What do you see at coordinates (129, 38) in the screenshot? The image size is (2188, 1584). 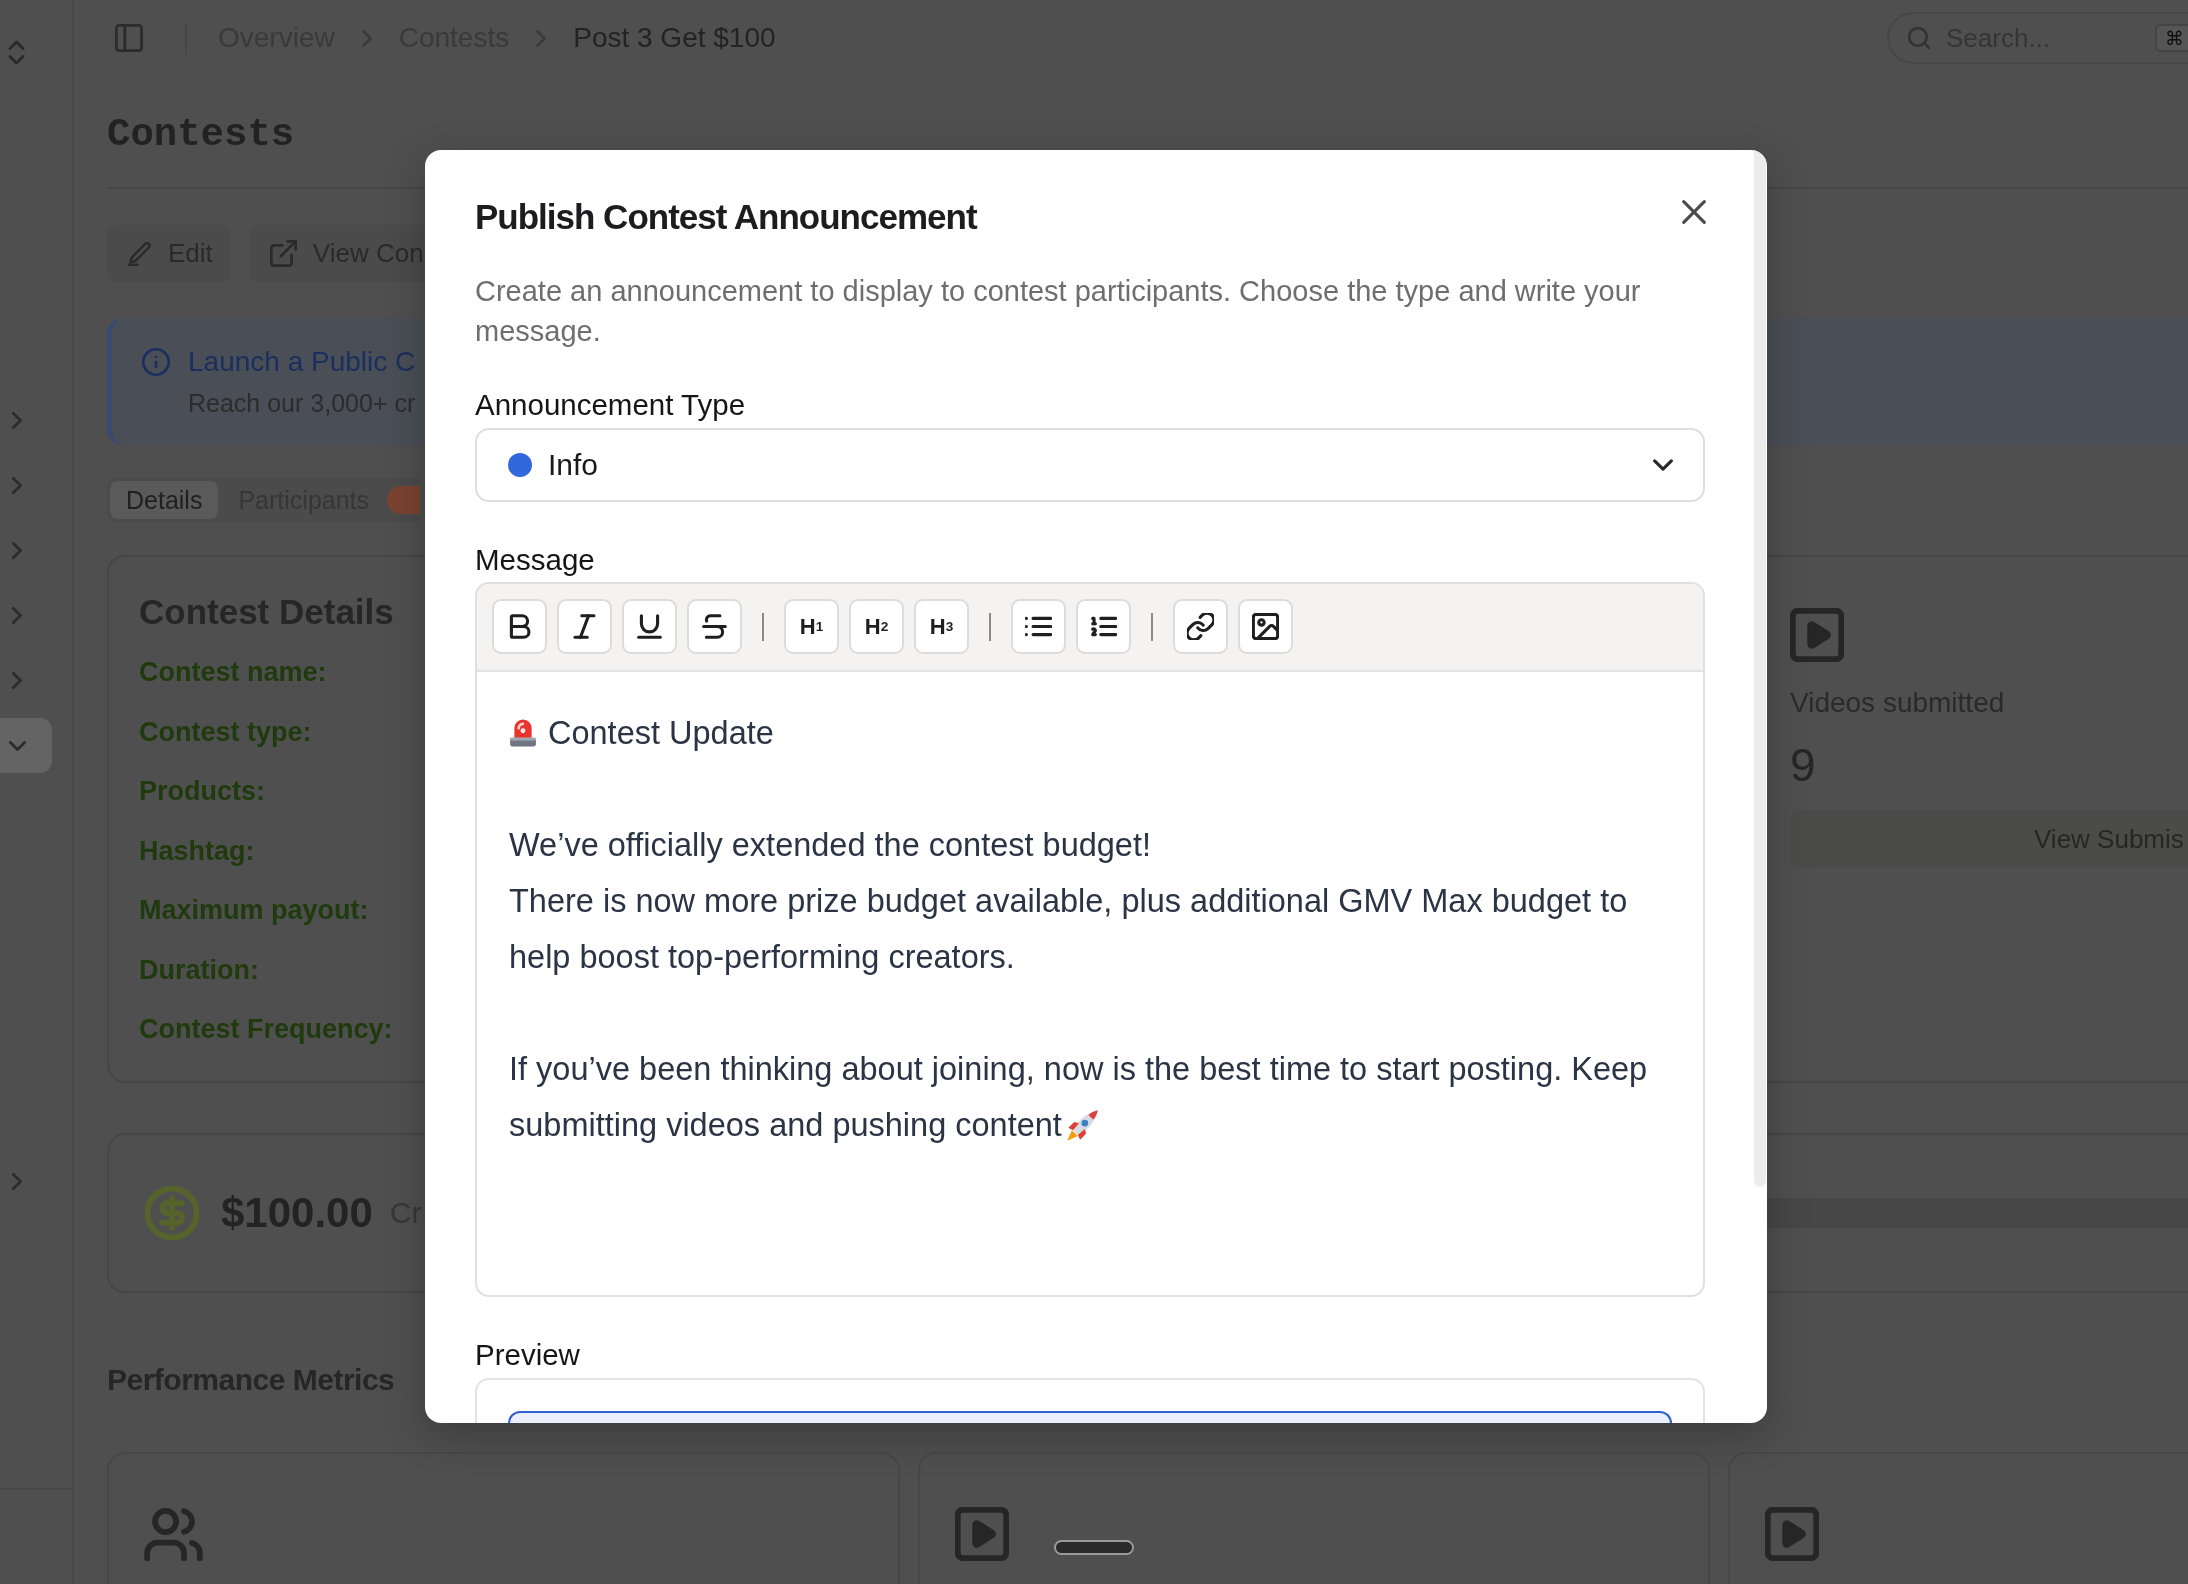 I see `sidebar-toggle-icon` at bounding box center [129, 38].